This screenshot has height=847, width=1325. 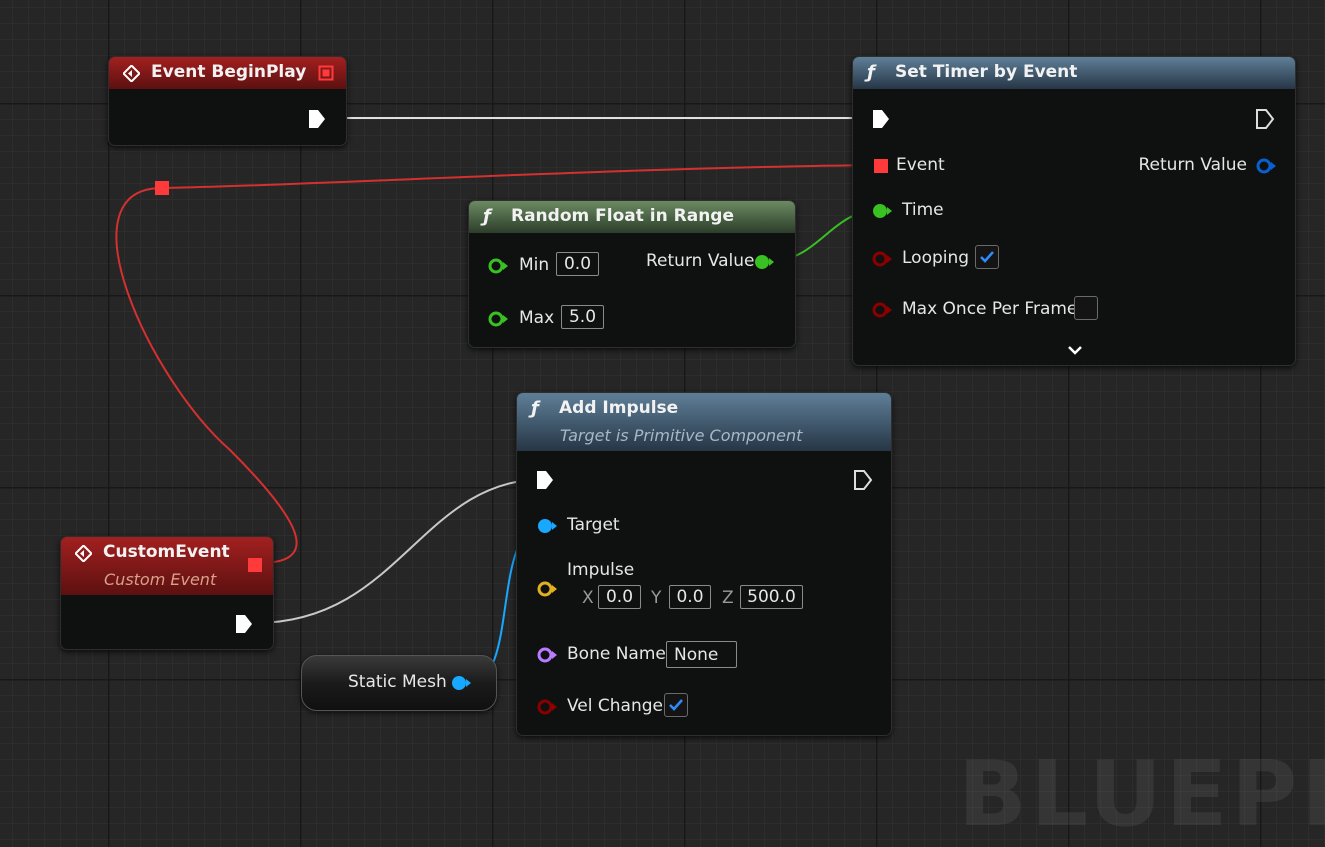 What do you see at coordinates (537, 318) in the screenshot?
I see `pin-label-max: Max` at bounding box center [537, 318].